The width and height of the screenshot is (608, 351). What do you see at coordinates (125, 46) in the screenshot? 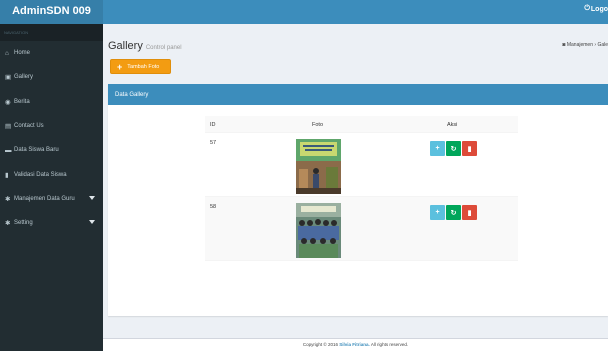
I see `page-title: Gallery` at bounding box center [125, 46].